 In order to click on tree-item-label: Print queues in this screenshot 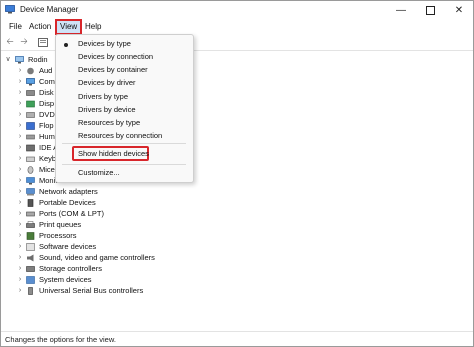, I will do `click(60, 224)`.